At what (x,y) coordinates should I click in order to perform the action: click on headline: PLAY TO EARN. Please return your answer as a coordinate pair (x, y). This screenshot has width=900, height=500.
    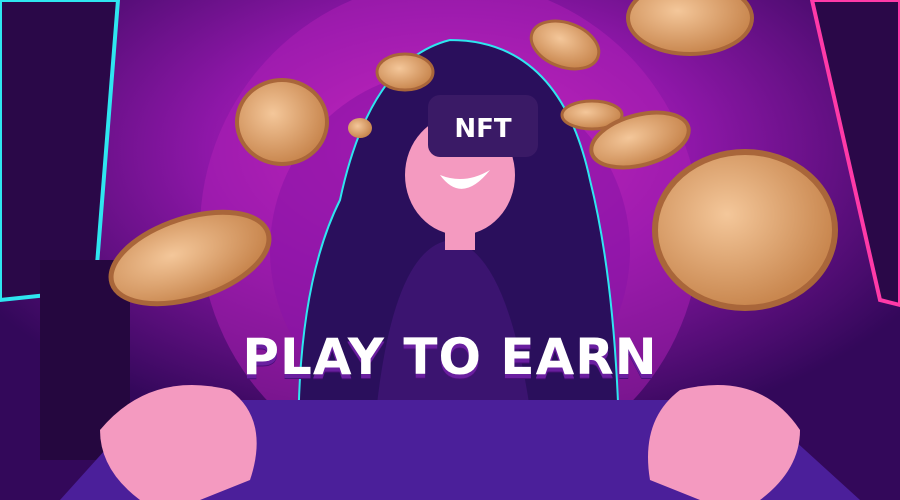
    Looking at the image, I should click on (450, 357).